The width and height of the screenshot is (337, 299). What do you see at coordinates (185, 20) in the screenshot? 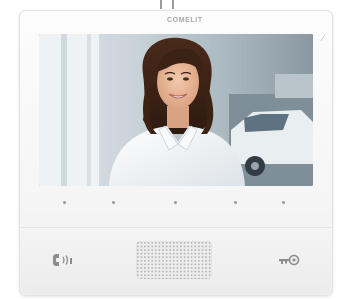
I see `brand-logo: COMELIT` at bounding box center [185, 20].